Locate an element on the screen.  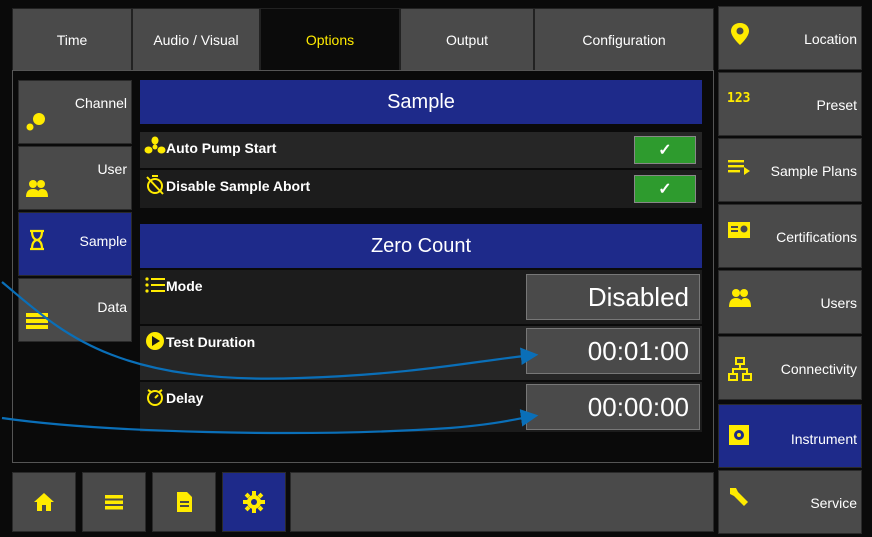
sidebar-item-label: Data is located at coordinates (112, 307).